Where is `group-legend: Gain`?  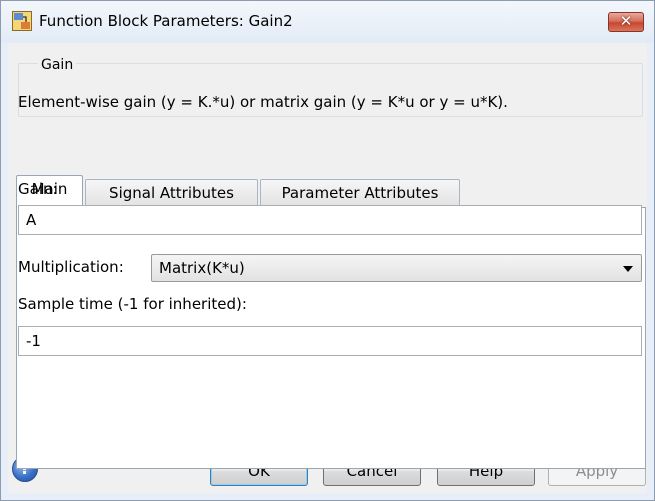 group-legend: Gain is located at coordinates (57, 65).